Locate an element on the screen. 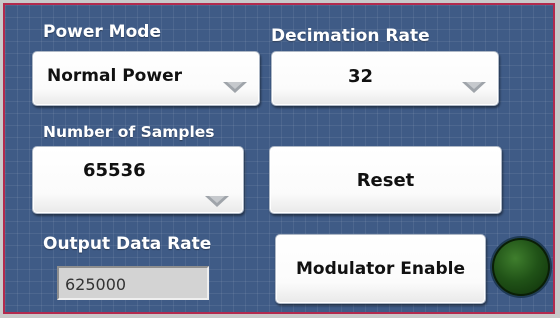  output-data-rate-value: 625000 is located at coordinates (96, 284).